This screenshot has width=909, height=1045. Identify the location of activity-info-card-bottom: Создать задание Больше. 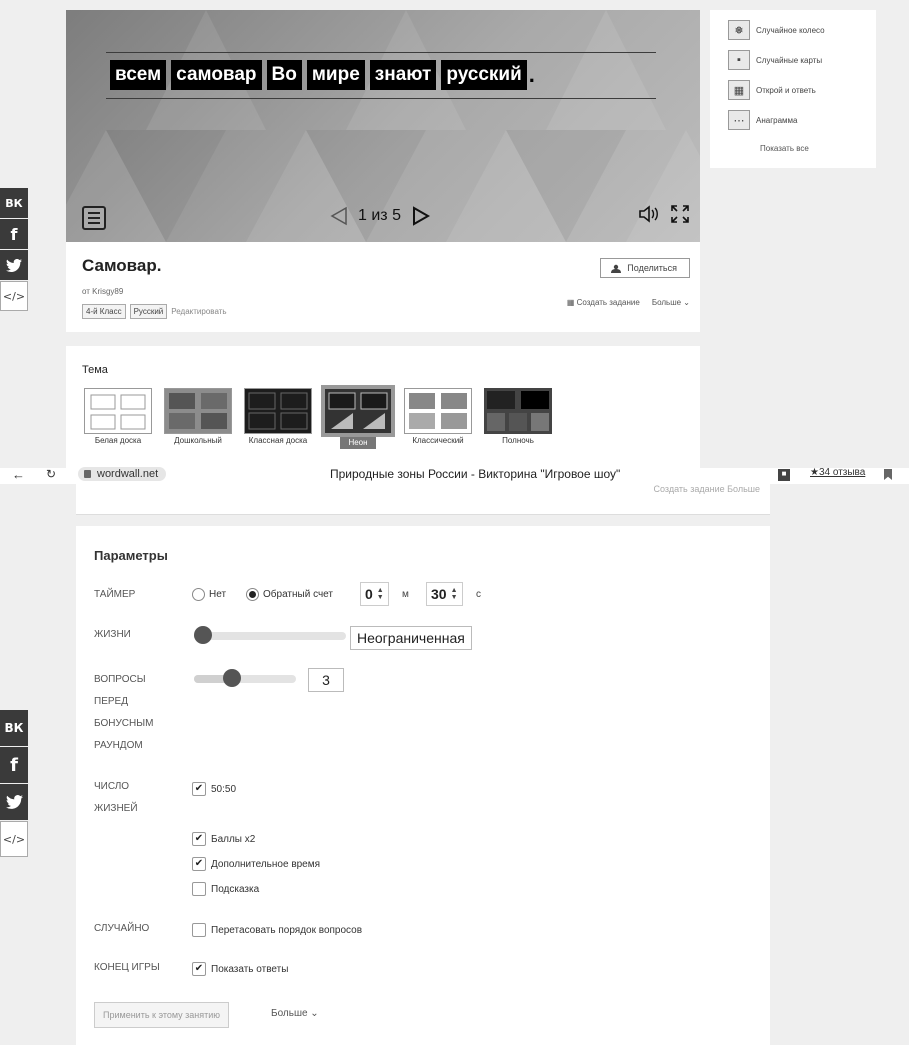
(423, 499).